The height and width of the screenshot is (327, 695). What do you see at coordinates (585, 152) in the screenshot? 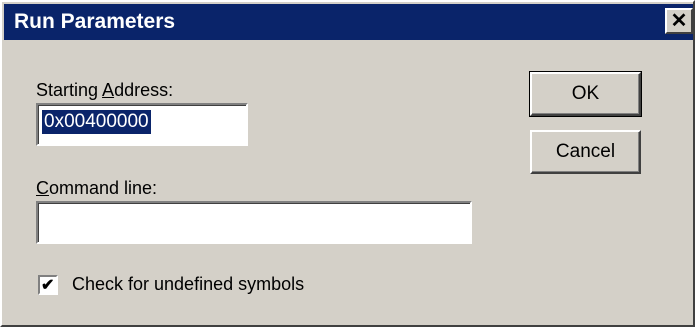
I see `cancel-button: Cancel` at bounding box center [585, 152].